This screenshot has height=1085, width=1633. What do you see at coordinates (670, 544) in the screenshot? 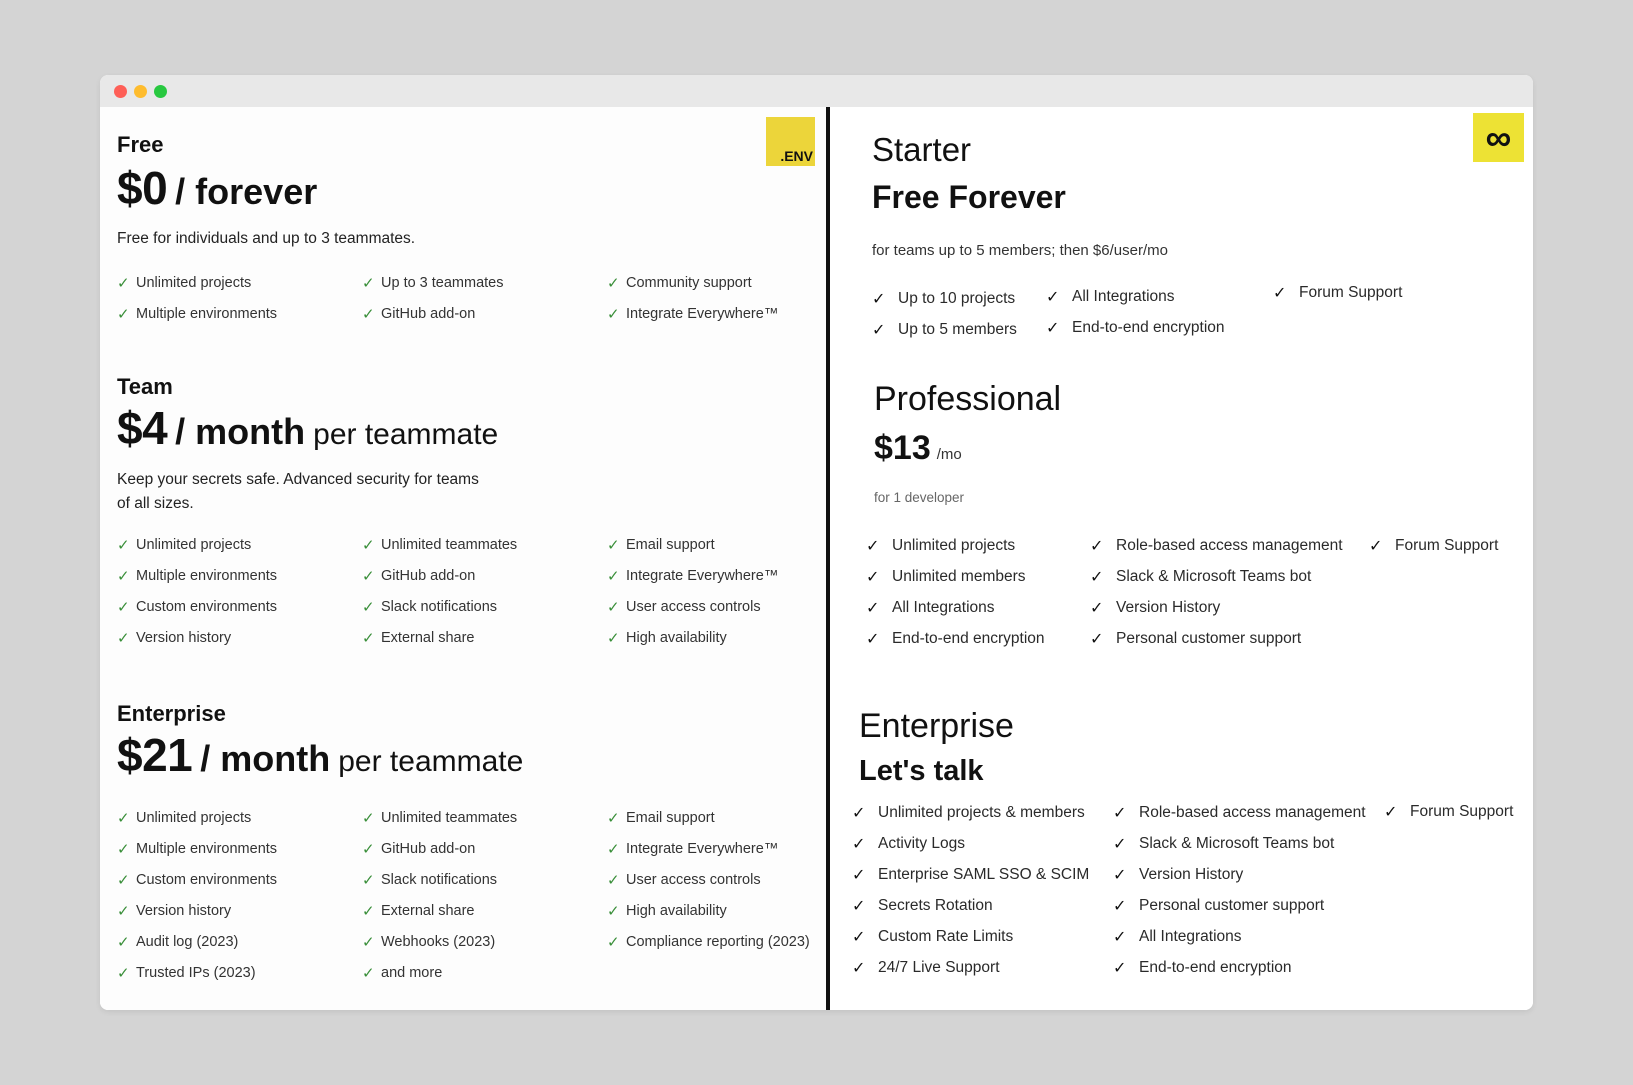
I see `feature-label: Email support` at bounding box center [670, 544].